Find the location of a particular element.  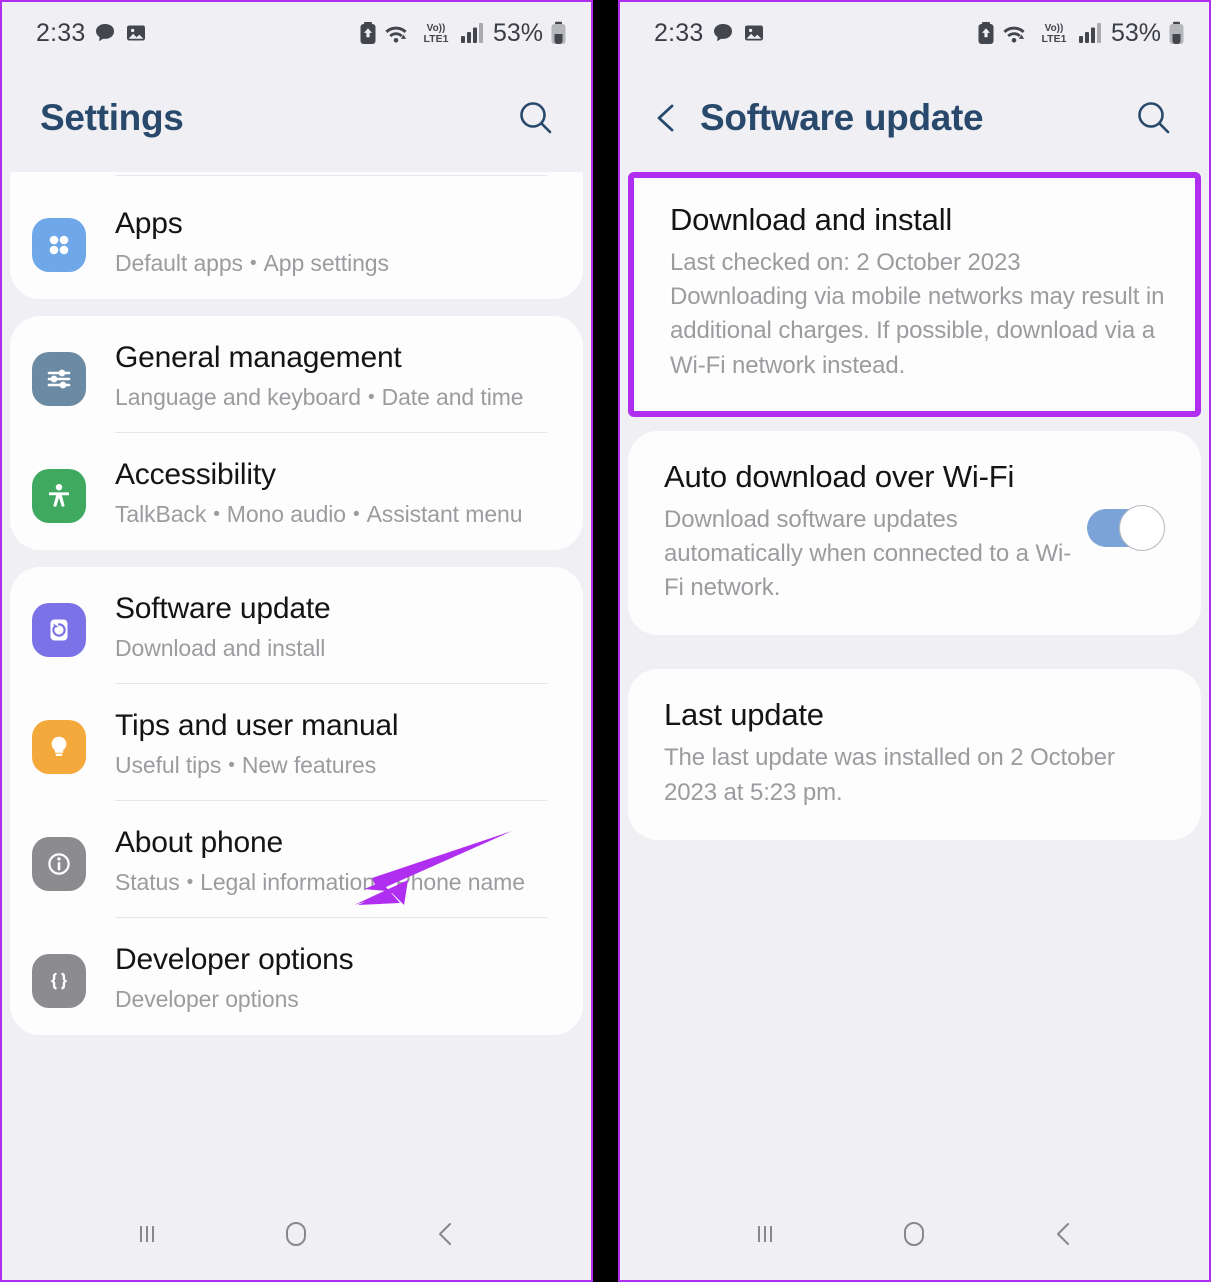

auto-download-title: Auto download over Wi-Fi is located at coordinates (839, 476).